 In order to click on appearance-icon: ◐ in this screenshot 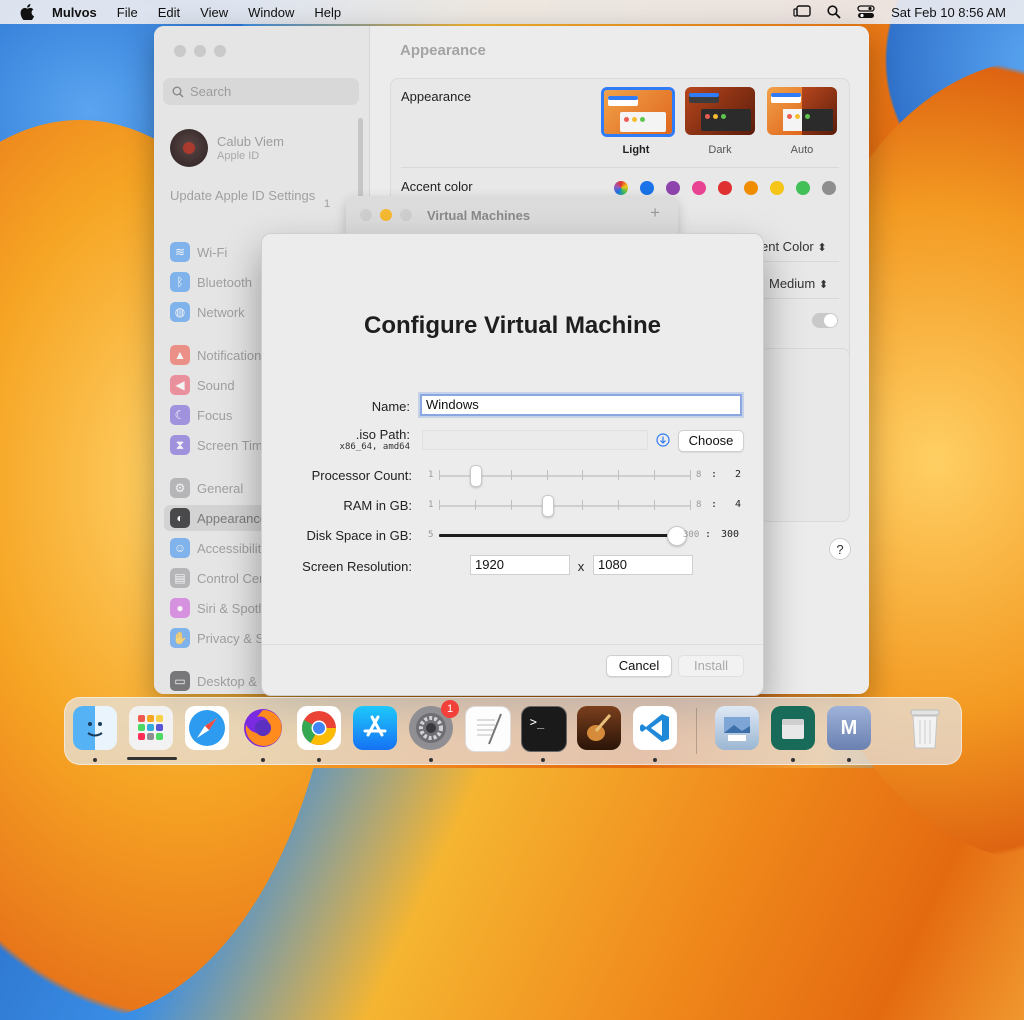, I will do `click(180, 518)`.